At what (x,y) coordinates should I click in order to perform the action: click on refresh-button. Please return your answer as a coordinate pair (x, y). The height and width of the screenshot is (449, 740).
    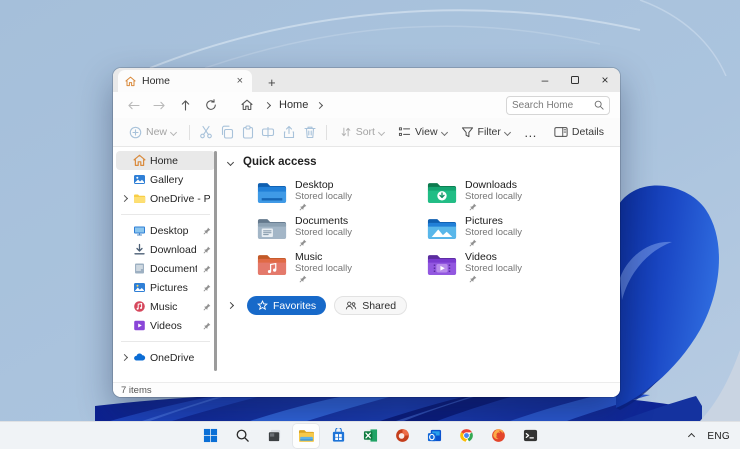
    Looking at the image, I should click on (211, 105).